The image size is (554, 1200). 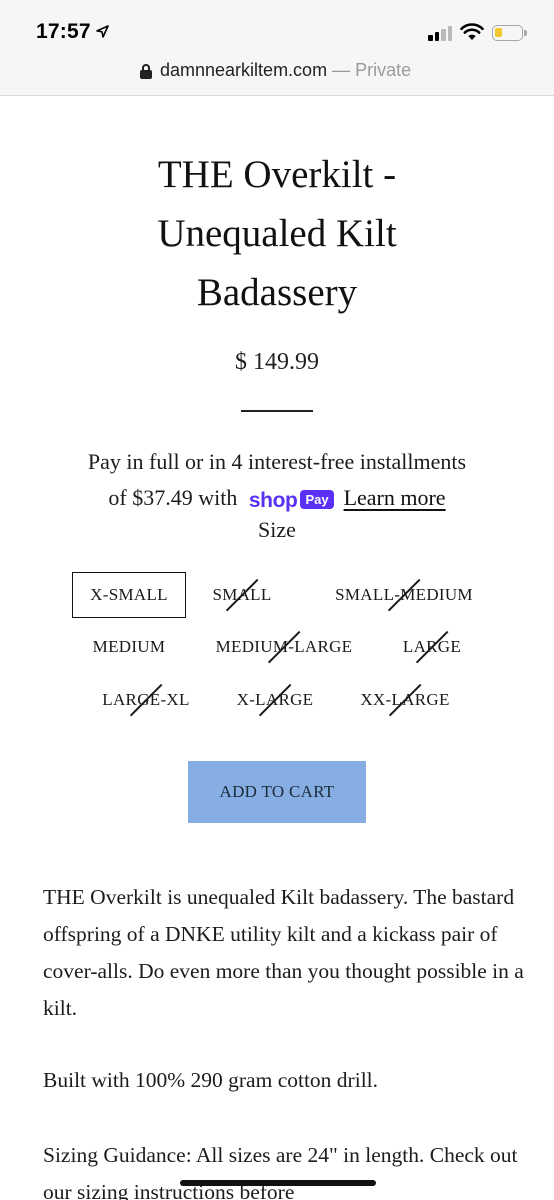 I want to click on scroll-indicator, so click(x=278, y=1183).